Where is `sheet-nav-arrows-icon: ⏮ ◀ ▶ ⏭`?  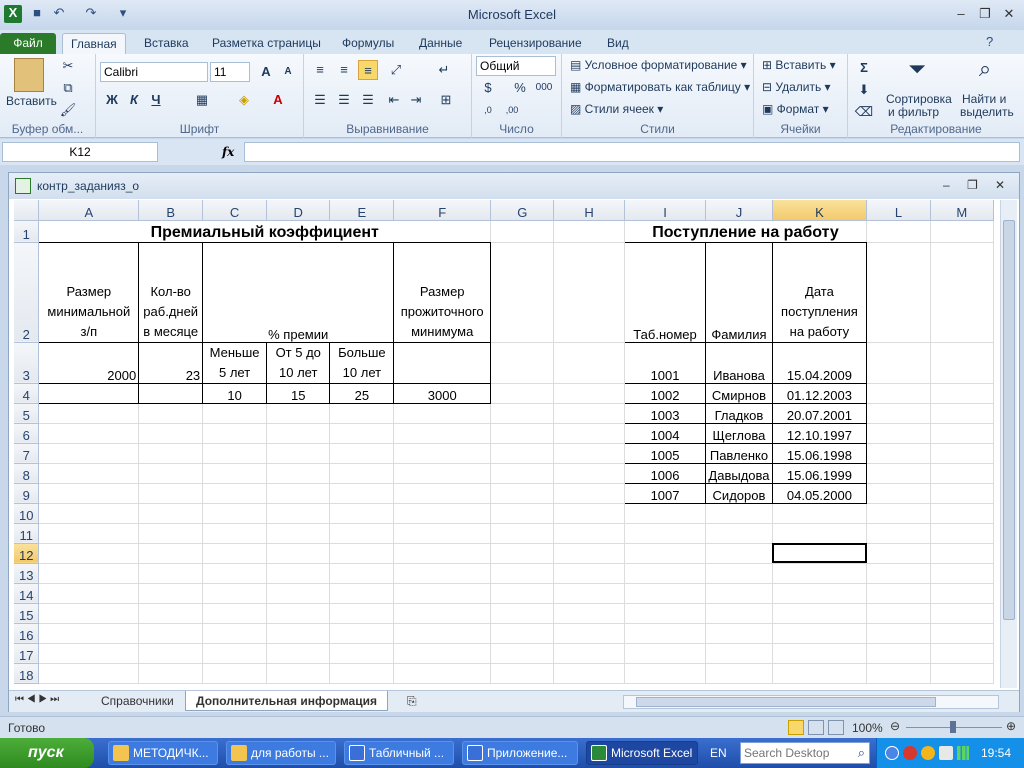
sheet-nav-arrows-icon: ⏮ ◀ ▶ ⏭ is located at coordinates (37, 699).